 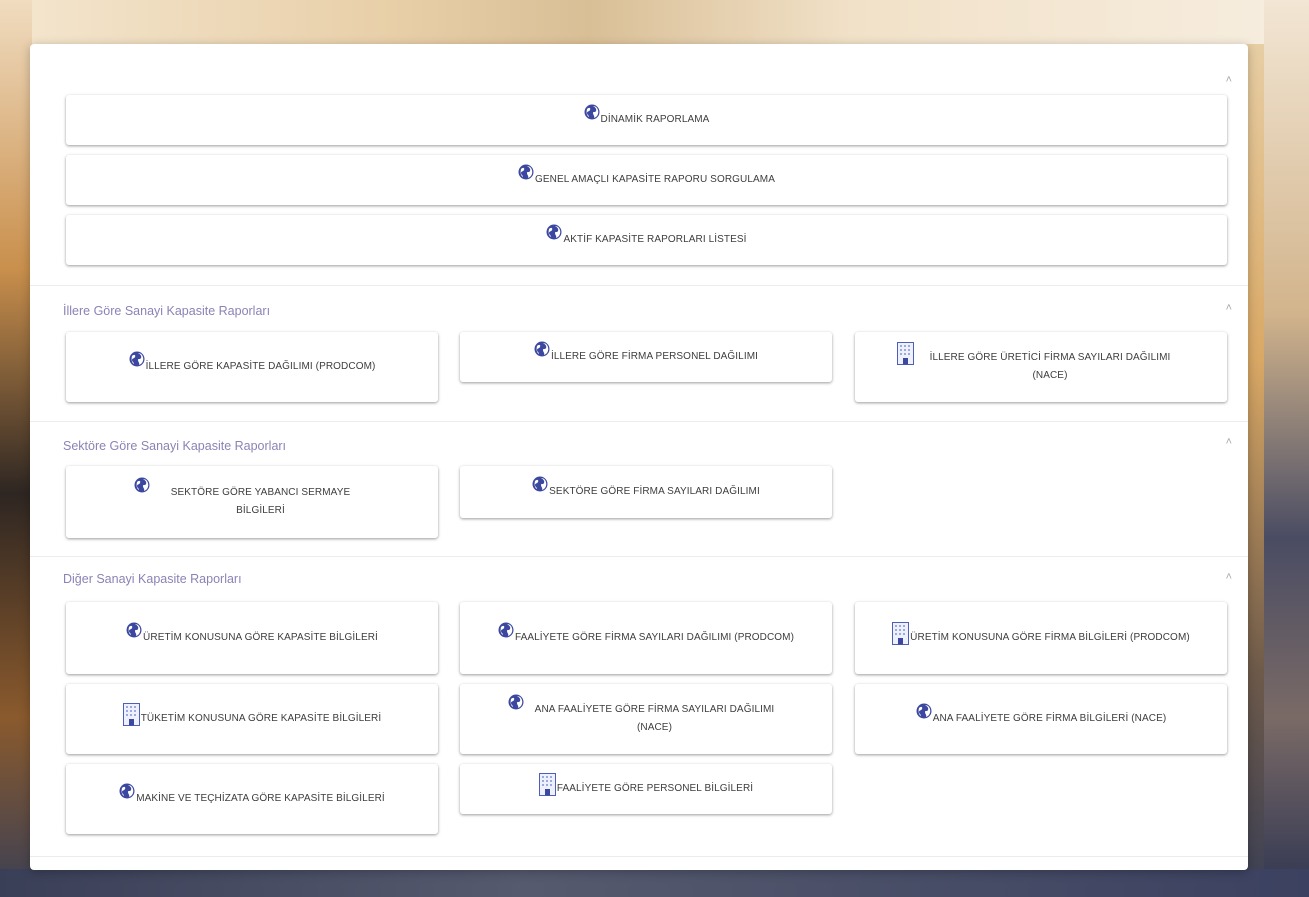 What do you see at coordinates (1229, 308) in the screenshot?
I see `collapse-province-section-button: ˄` at bounding box center [1229, 308].